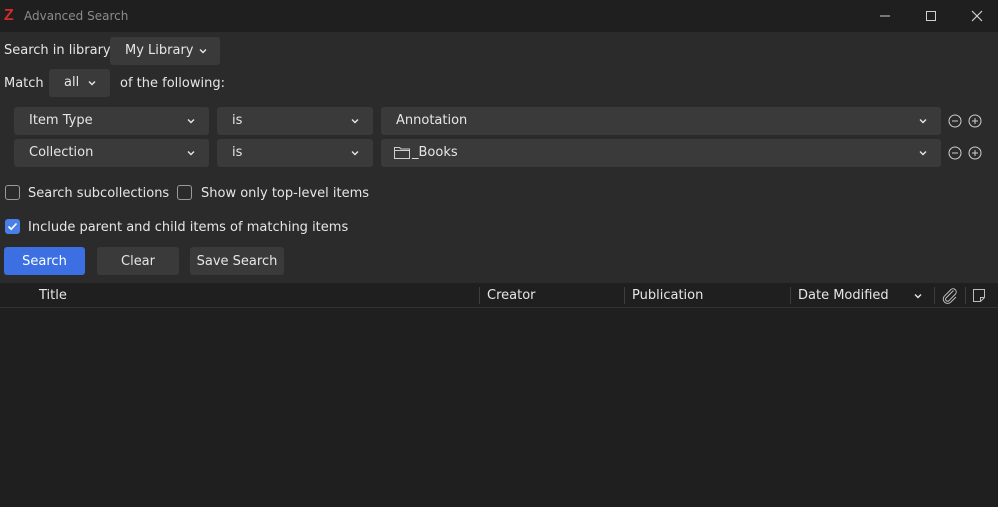 The height and width of the screenshot is (507, 998). What do you see at coordinates (111, 121) in the screenshot?
I see `condition-field-dropdown: Item Type` at bounding box center [111, 121].